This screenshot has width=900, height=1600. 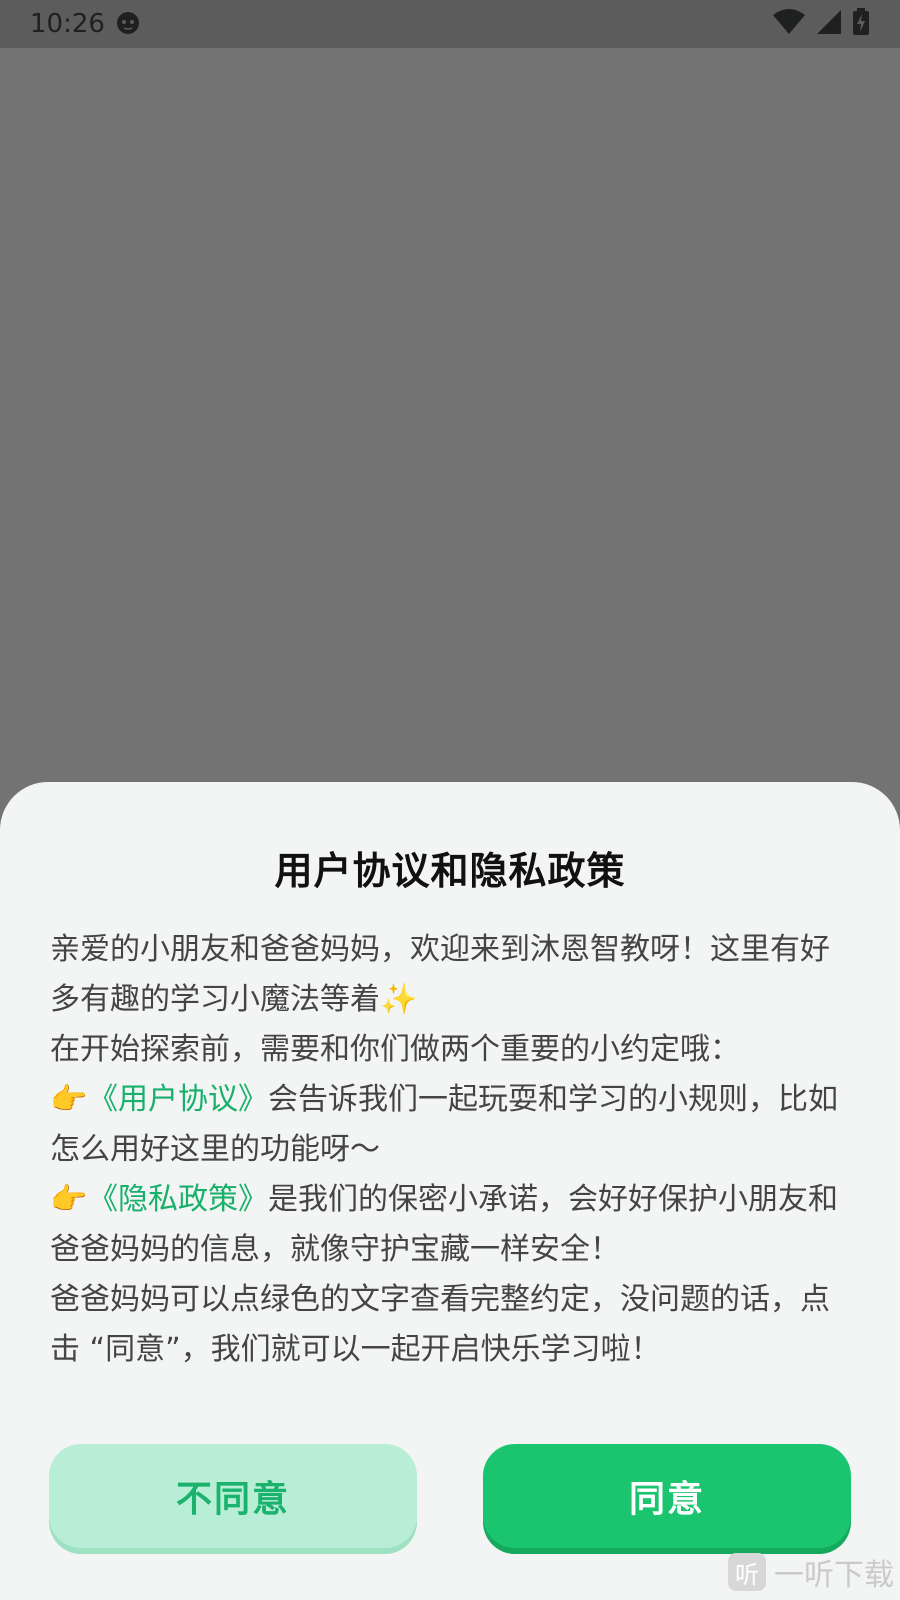 What do you see at coordinates (450, 871) in the screenshot?
I see `dialog-title: 用户协议和隐私政策` at bounding box center [450, 871].